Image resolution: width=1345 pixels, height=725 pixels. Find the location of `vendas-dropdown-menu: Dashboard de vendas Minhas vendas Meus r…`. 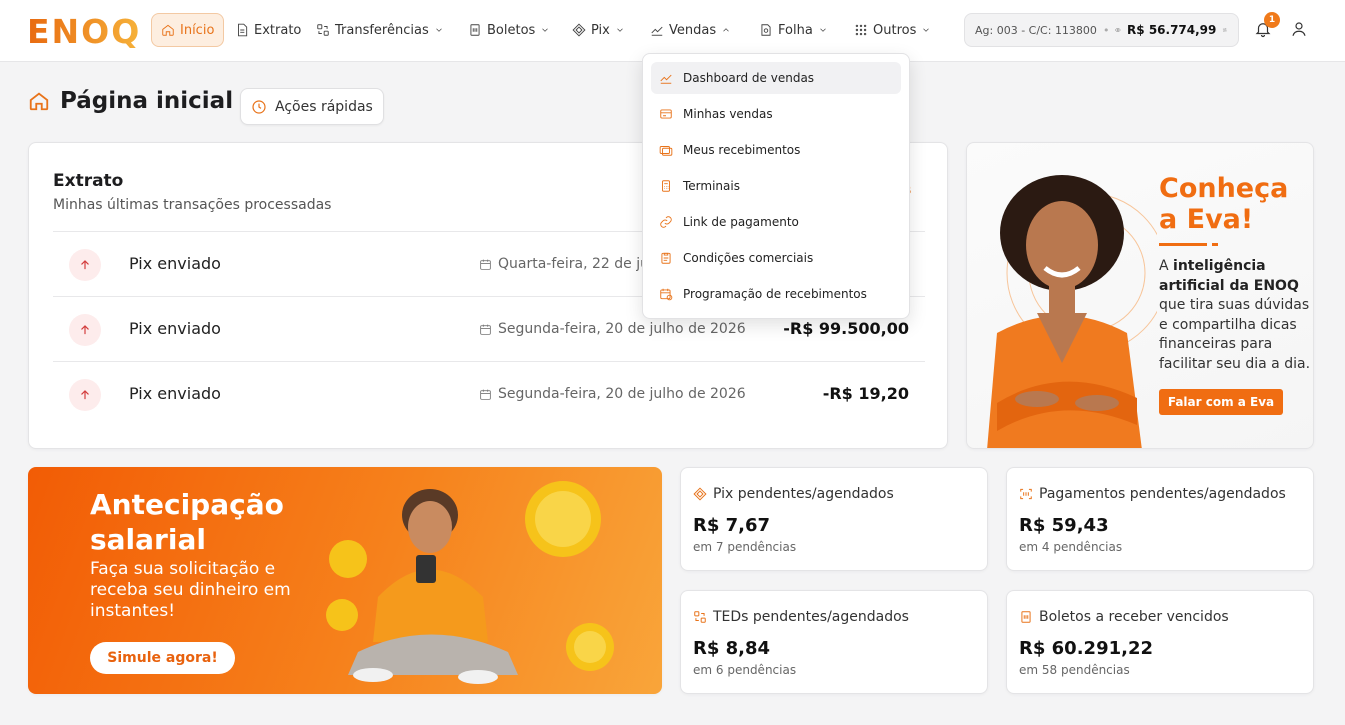

vendas-dropdown-menu: Dashboard de vendas Minhas vendas Meus r… is located at coordinates (776, 186).